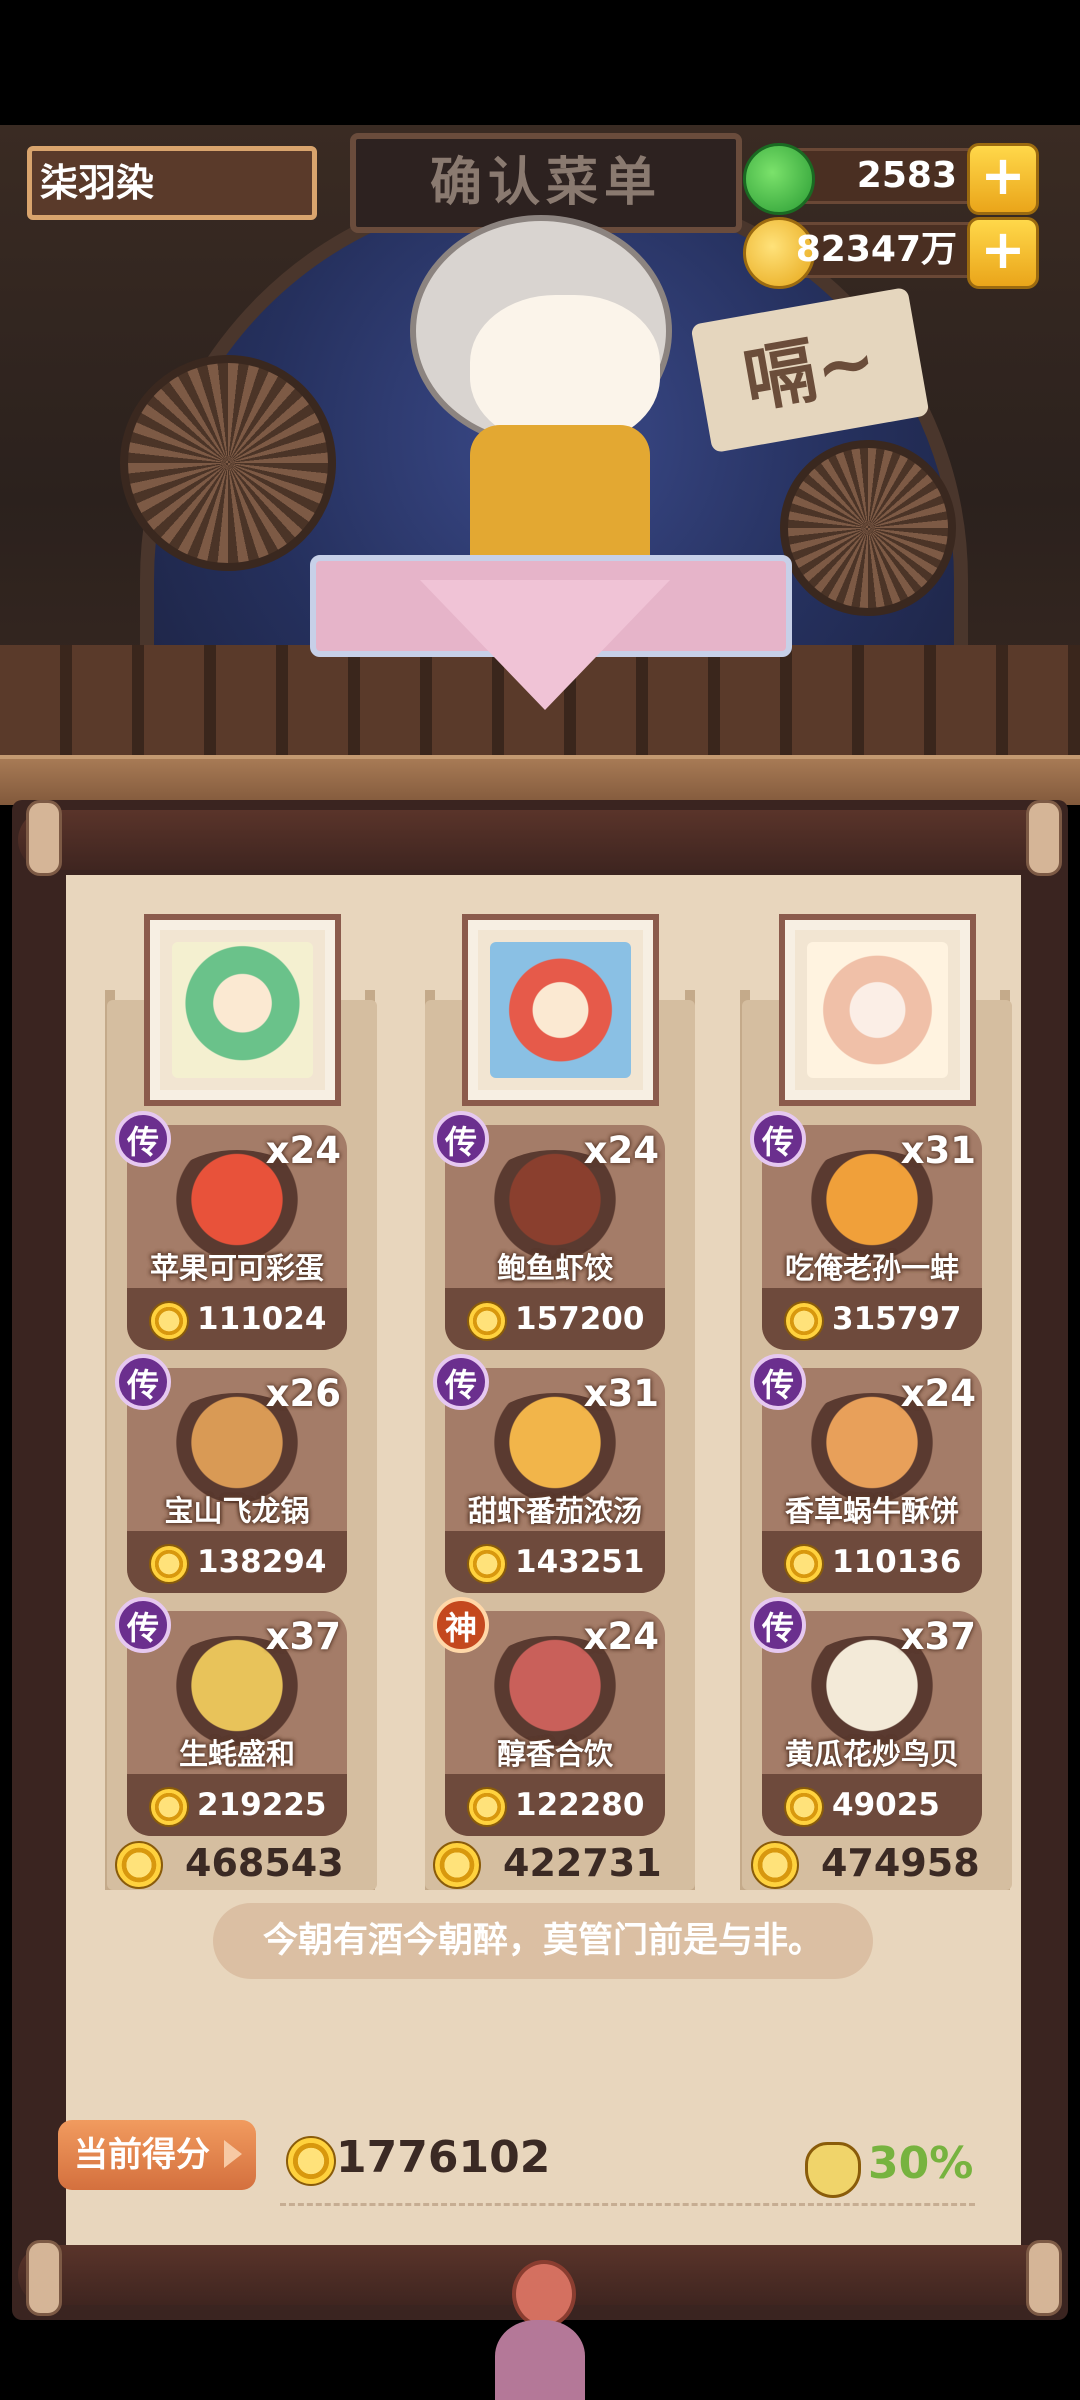 Image resolution: width=1080 pixels, height=2400 pixels. I want to click on grade-badge: 神, so click(461, 1625).